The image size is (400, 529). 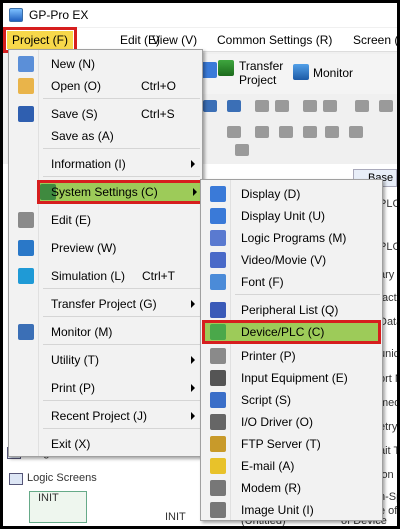 What do you see at coordinates (73, 64) in the screenshot?
I see `menu-item-label: New (N)` at bounding box center [73, 64].